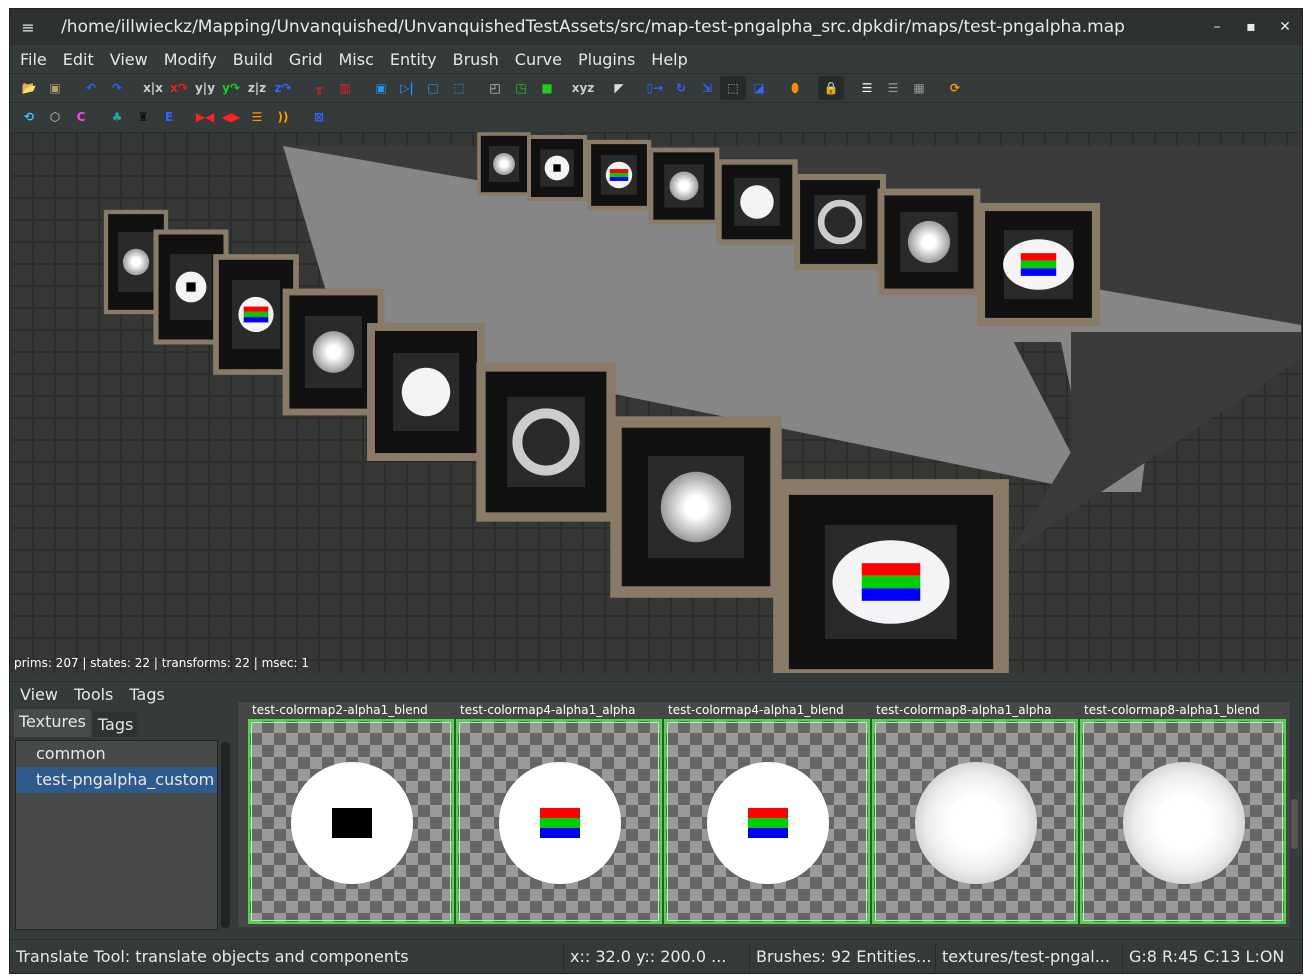 The image size is (1312, 980). I want to click on texture-menu-view: View, so click(39, 694).